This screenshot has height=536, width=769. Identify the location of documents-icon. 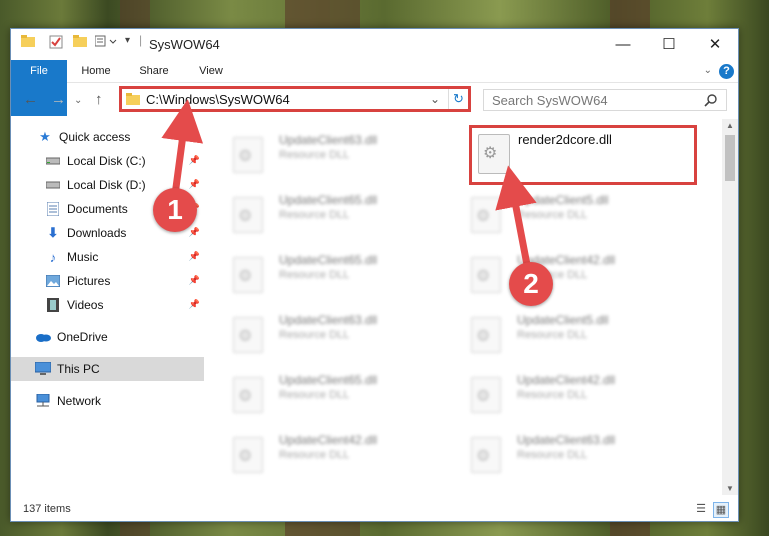
(53, 209).